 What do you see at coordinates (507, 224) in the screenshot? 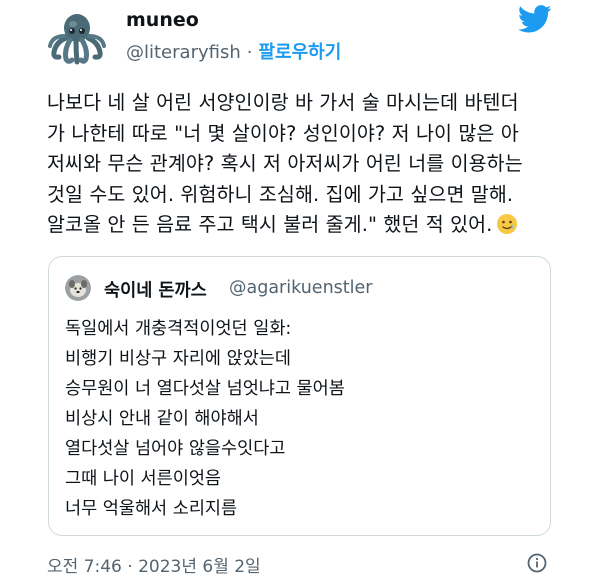
I see `tearful-smile-emoji-icon` at bounding box center [507, 224].